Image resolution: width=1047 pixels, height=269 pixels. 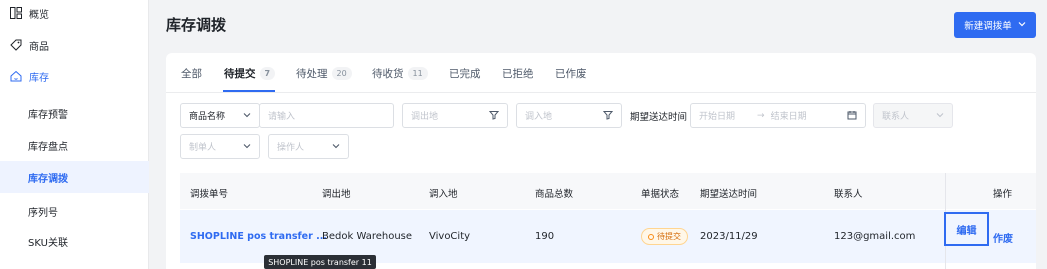 What do you see at coordinates (74, 113) in the screenshot?
I see `sidebar-item-stock-alert: 库存预警` at bounding box center [74, 113].